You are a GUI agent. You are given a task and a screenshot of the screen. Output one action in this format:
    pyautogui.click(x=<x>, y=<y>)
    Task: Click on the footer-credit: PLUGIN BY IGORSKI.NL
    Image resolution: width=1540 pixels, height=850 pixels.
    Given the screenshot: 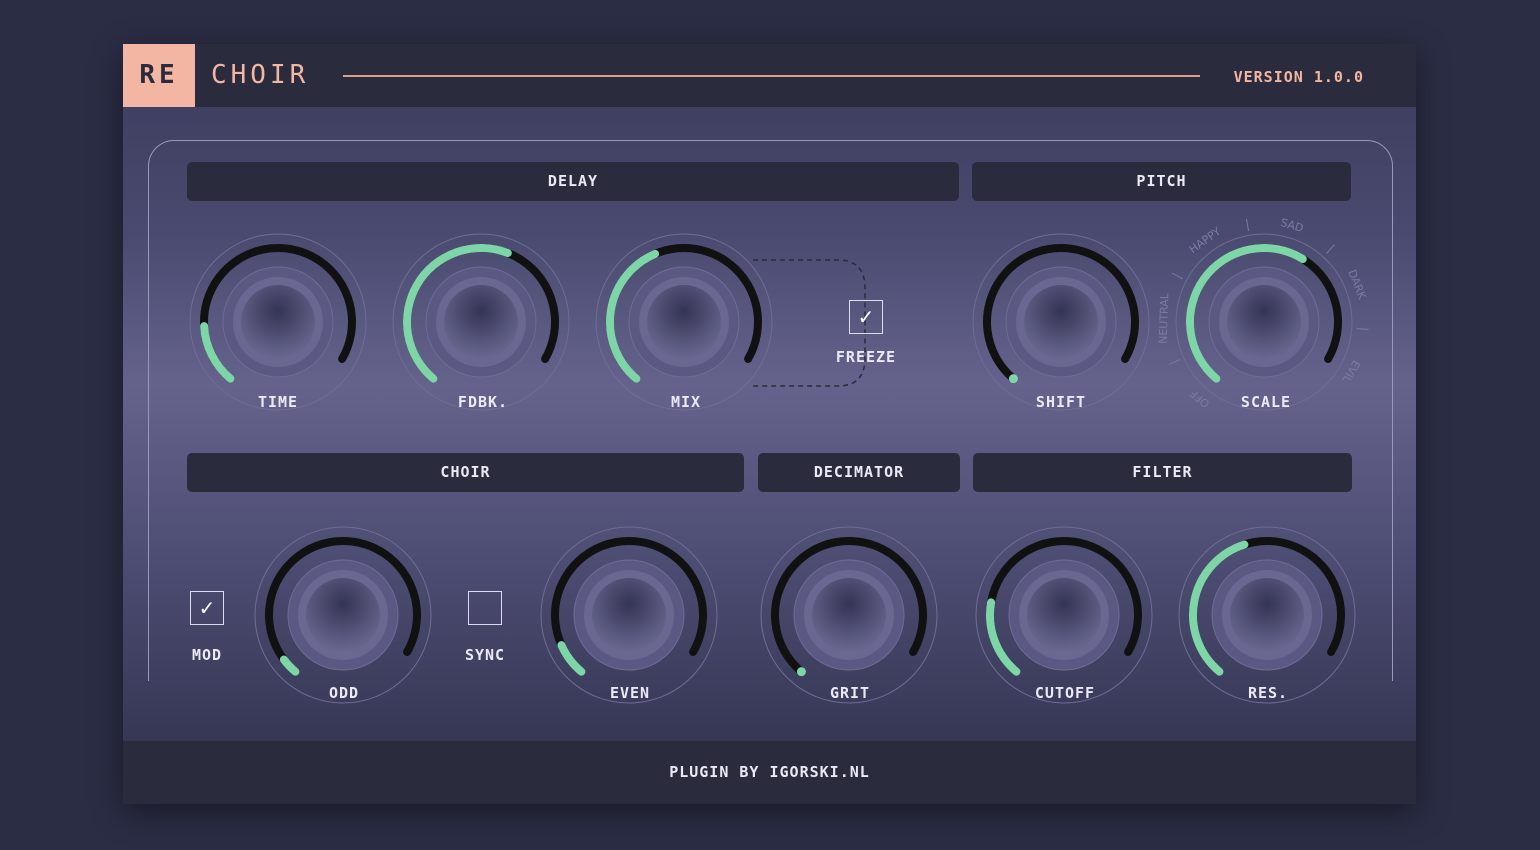 What is the action you would take?
    pyautogui.click(x=769, y=772)
    